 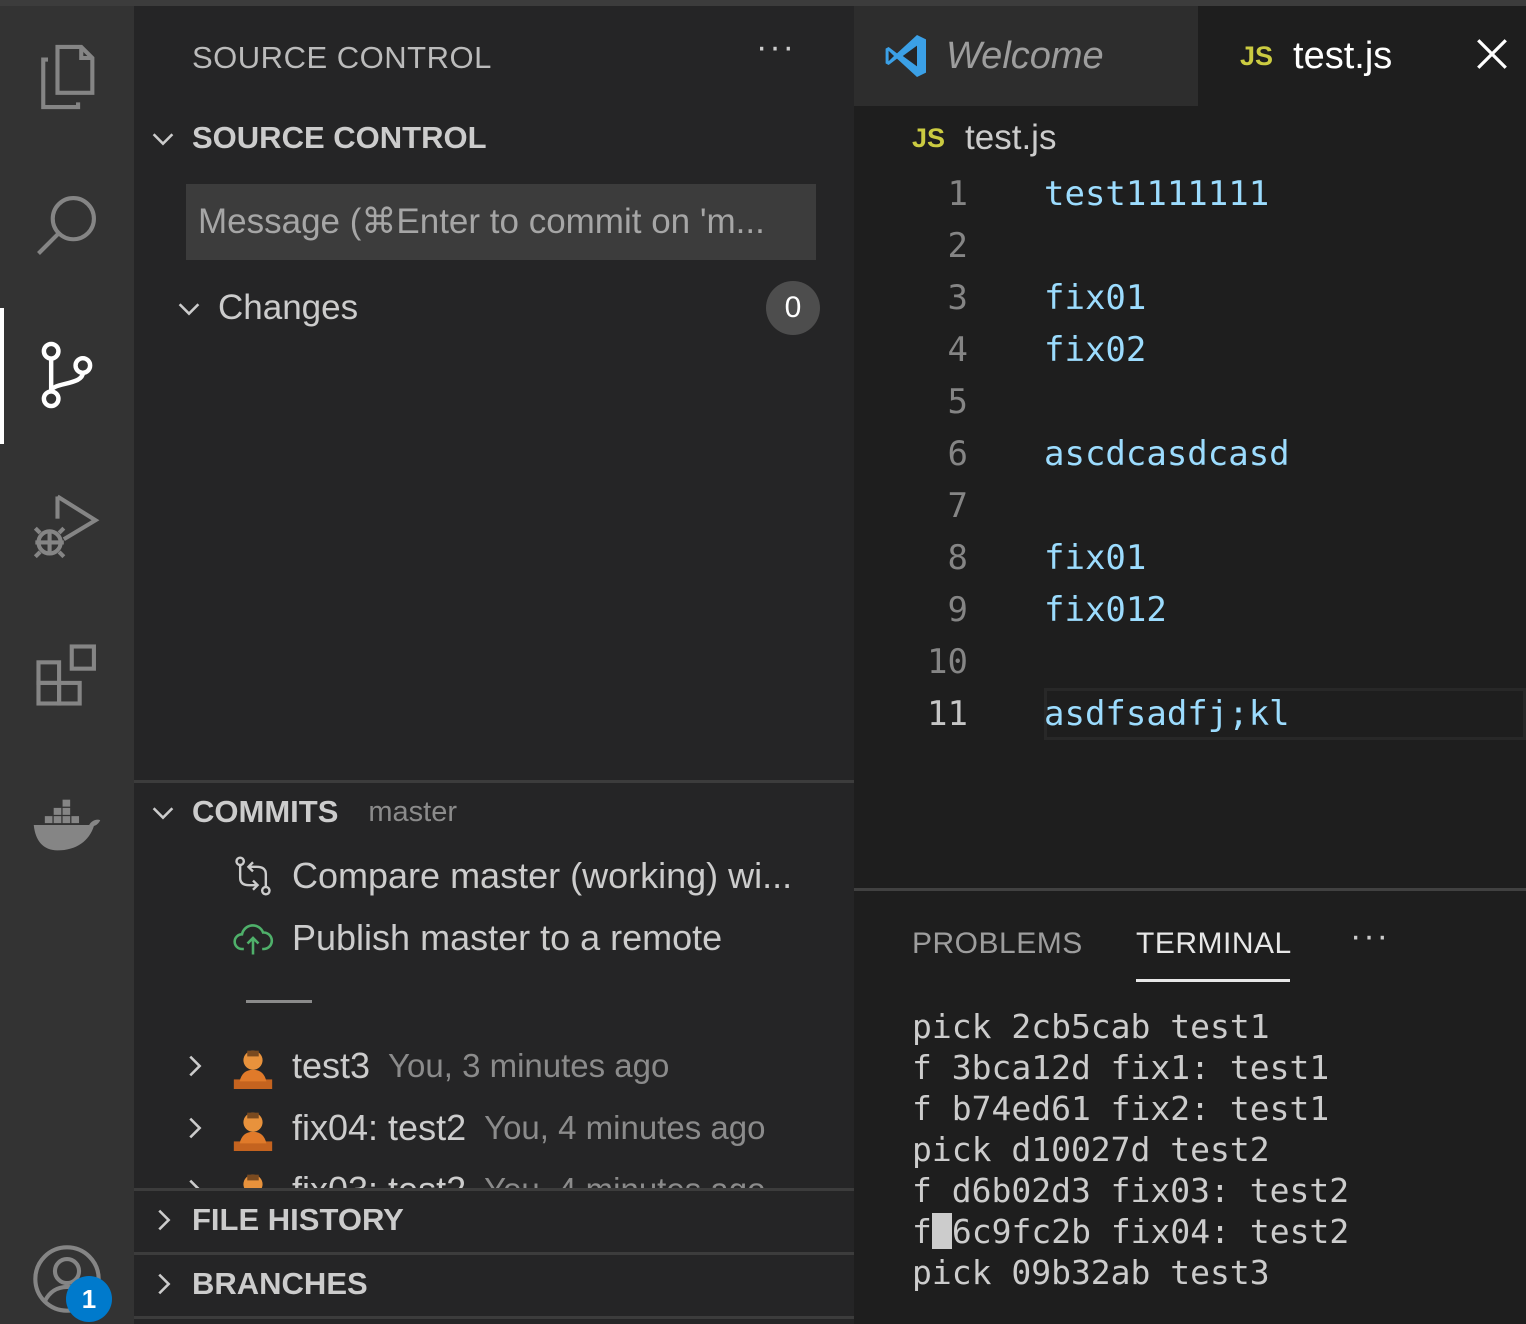 What do you see at coordinates (494, 812) in the screenshot?
I see `commits-section-header: COMMITS master` at bounding box center [494, 812].